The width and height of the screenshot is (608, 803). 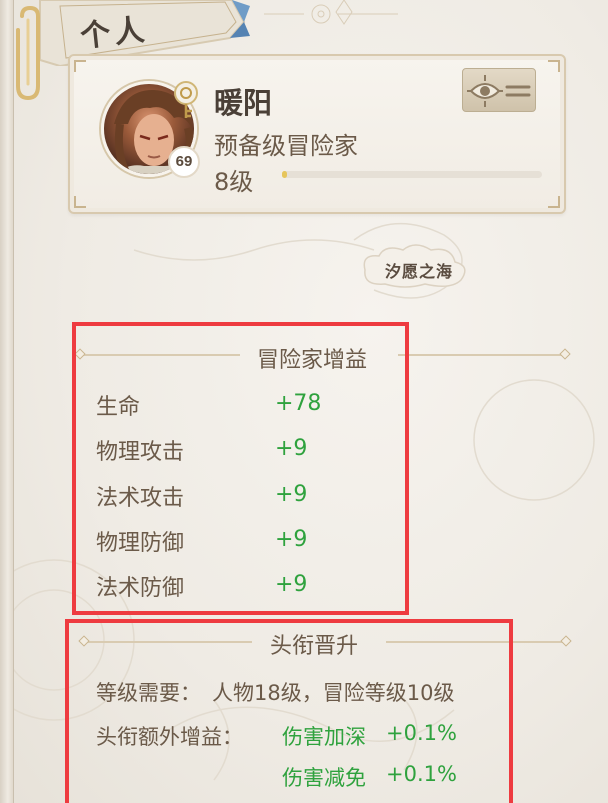 I want to click on player-rank-title: 预备级冒险家, so click(x=286, y=146).